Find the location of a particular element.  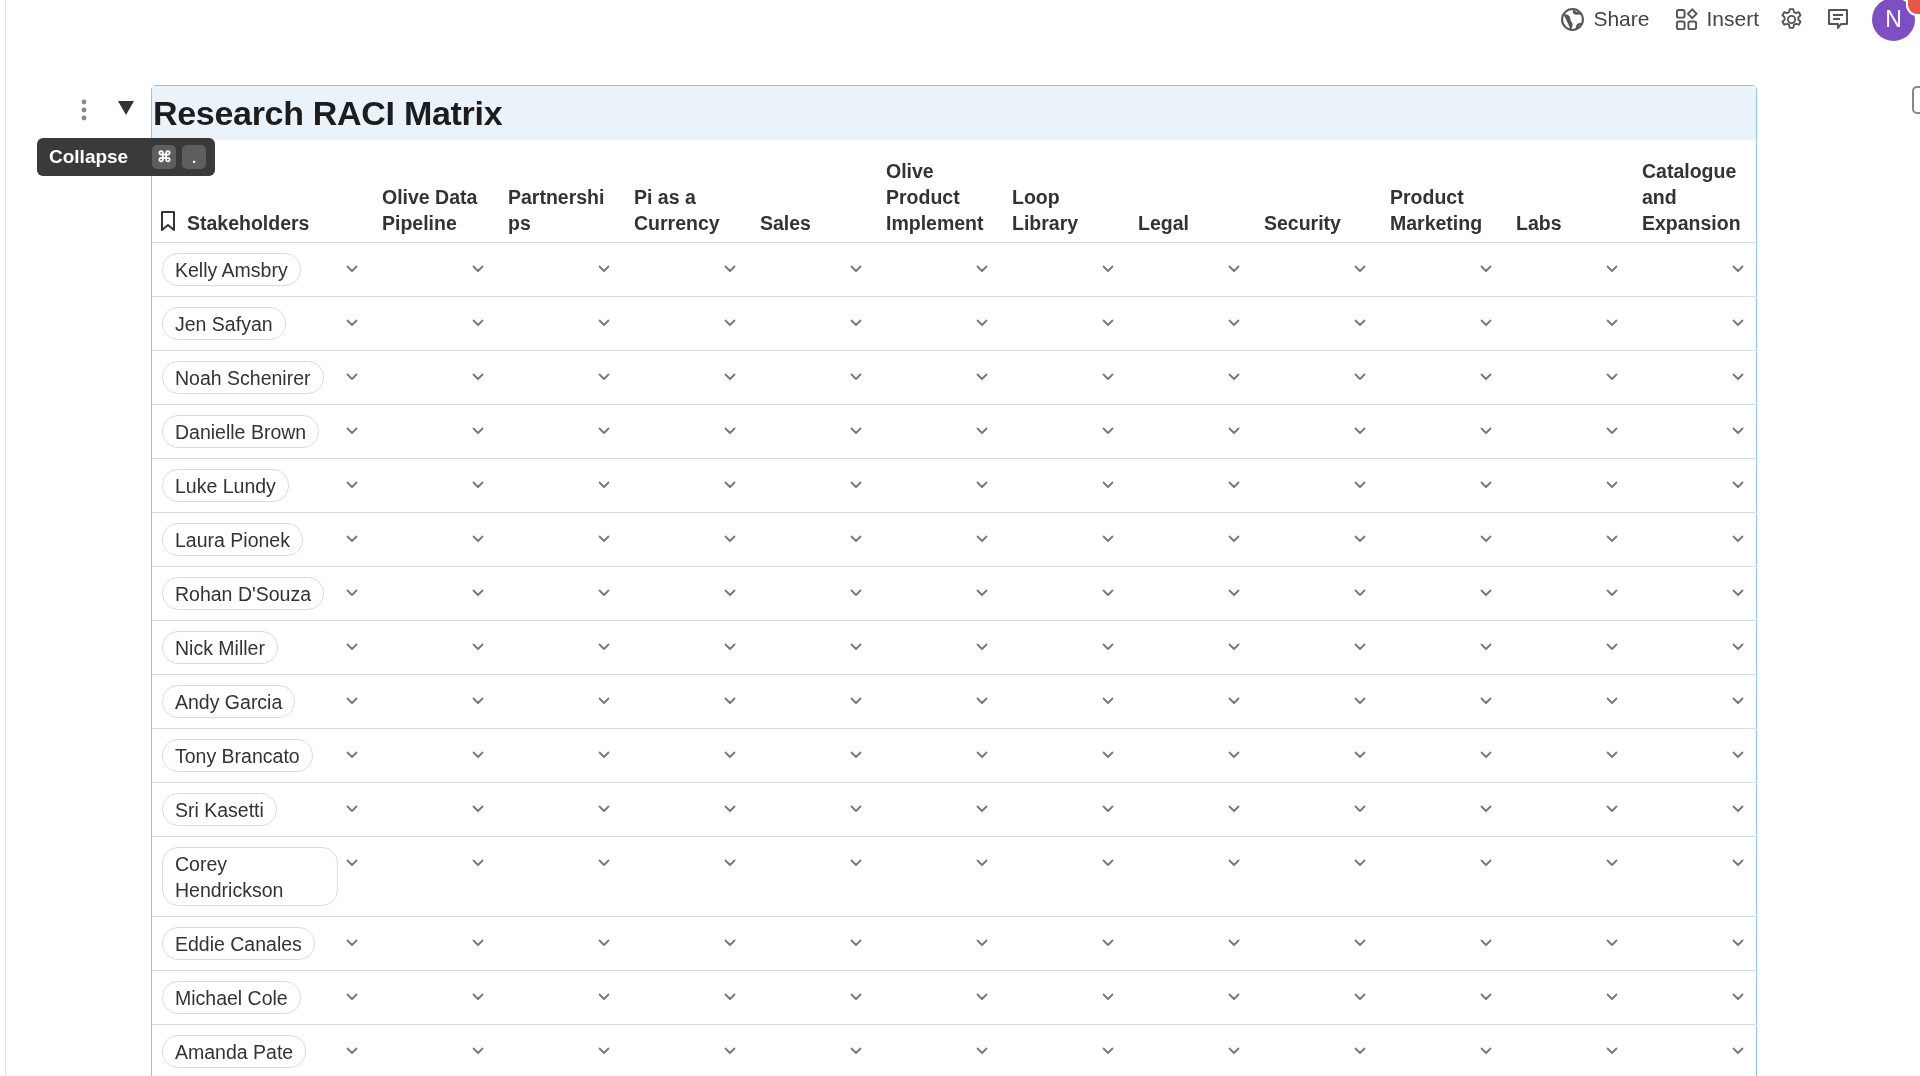

name-chip: Amanda Pate is located at coordinates (234, 1051).